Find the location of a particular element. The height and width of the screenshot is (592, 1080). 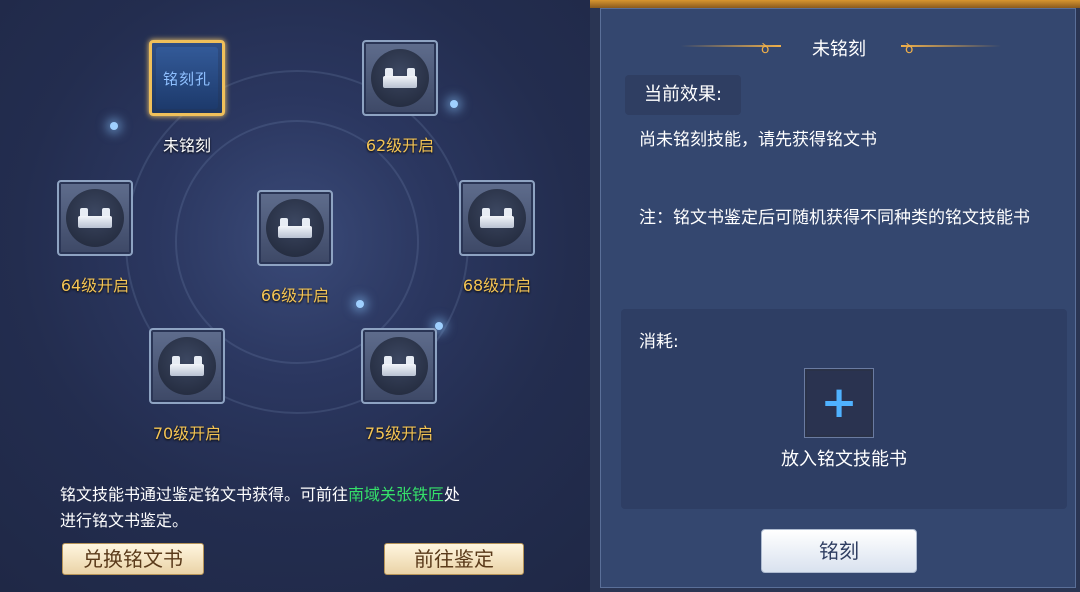

current-effect-tag: 当前效果: is located at coordinates (683, 95).